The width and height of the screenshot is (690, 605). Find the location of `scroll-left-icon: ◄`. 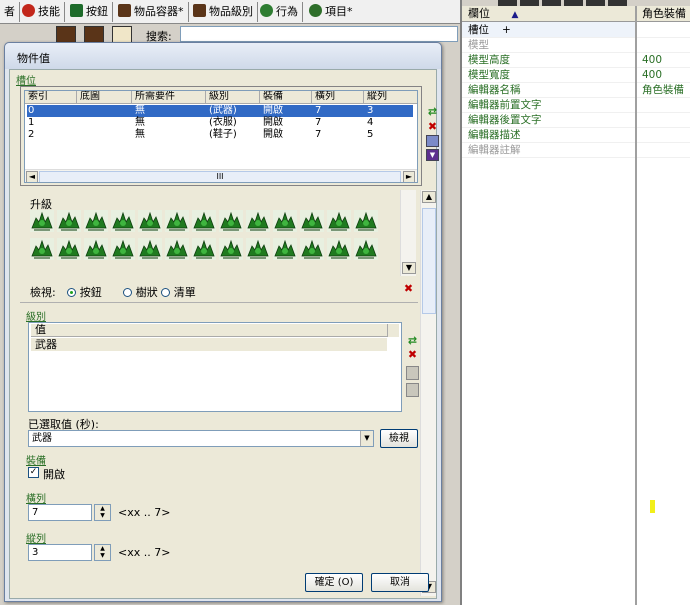

scroll-left-icon: ◄ is located at coordinates (32, 176).